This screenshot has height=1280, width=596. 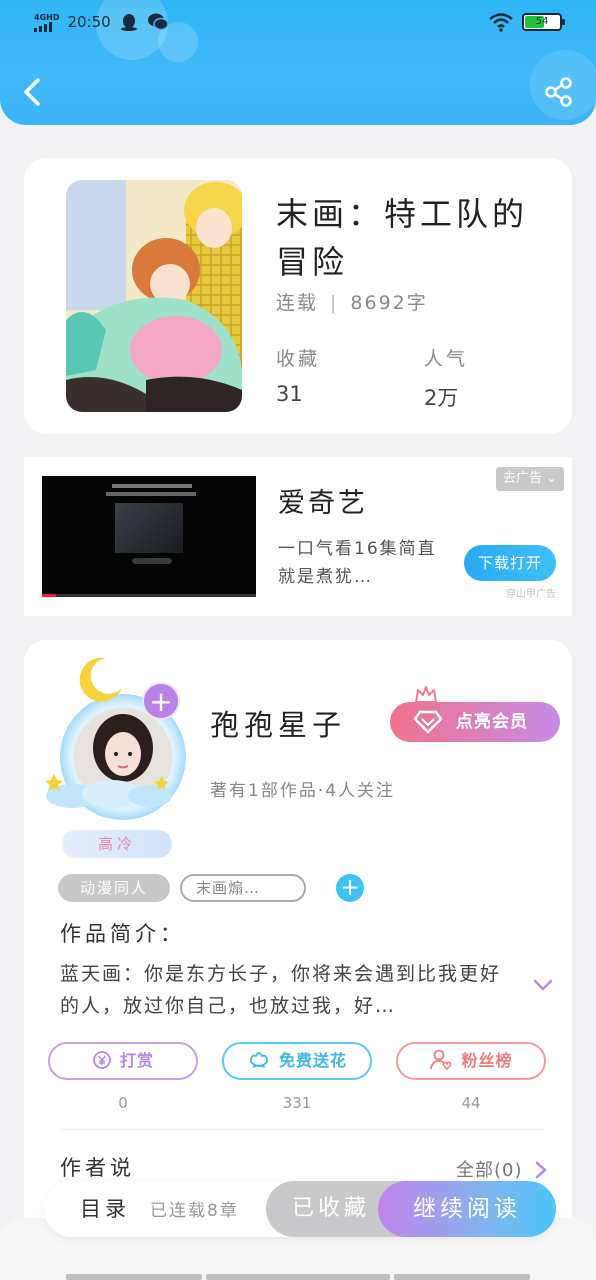 I want to click on vip-button: 点亮会员, so click(x=475, y=722).